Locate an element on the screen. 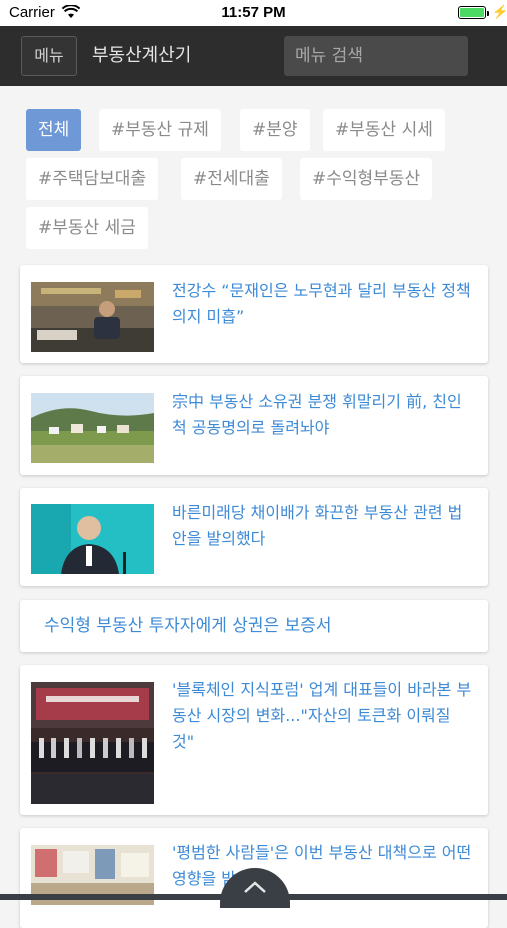 The height and width of the screenshot is (928, 507). tag-mortgage-loan: #주택담보대출 is located at coordinates (92, 179).